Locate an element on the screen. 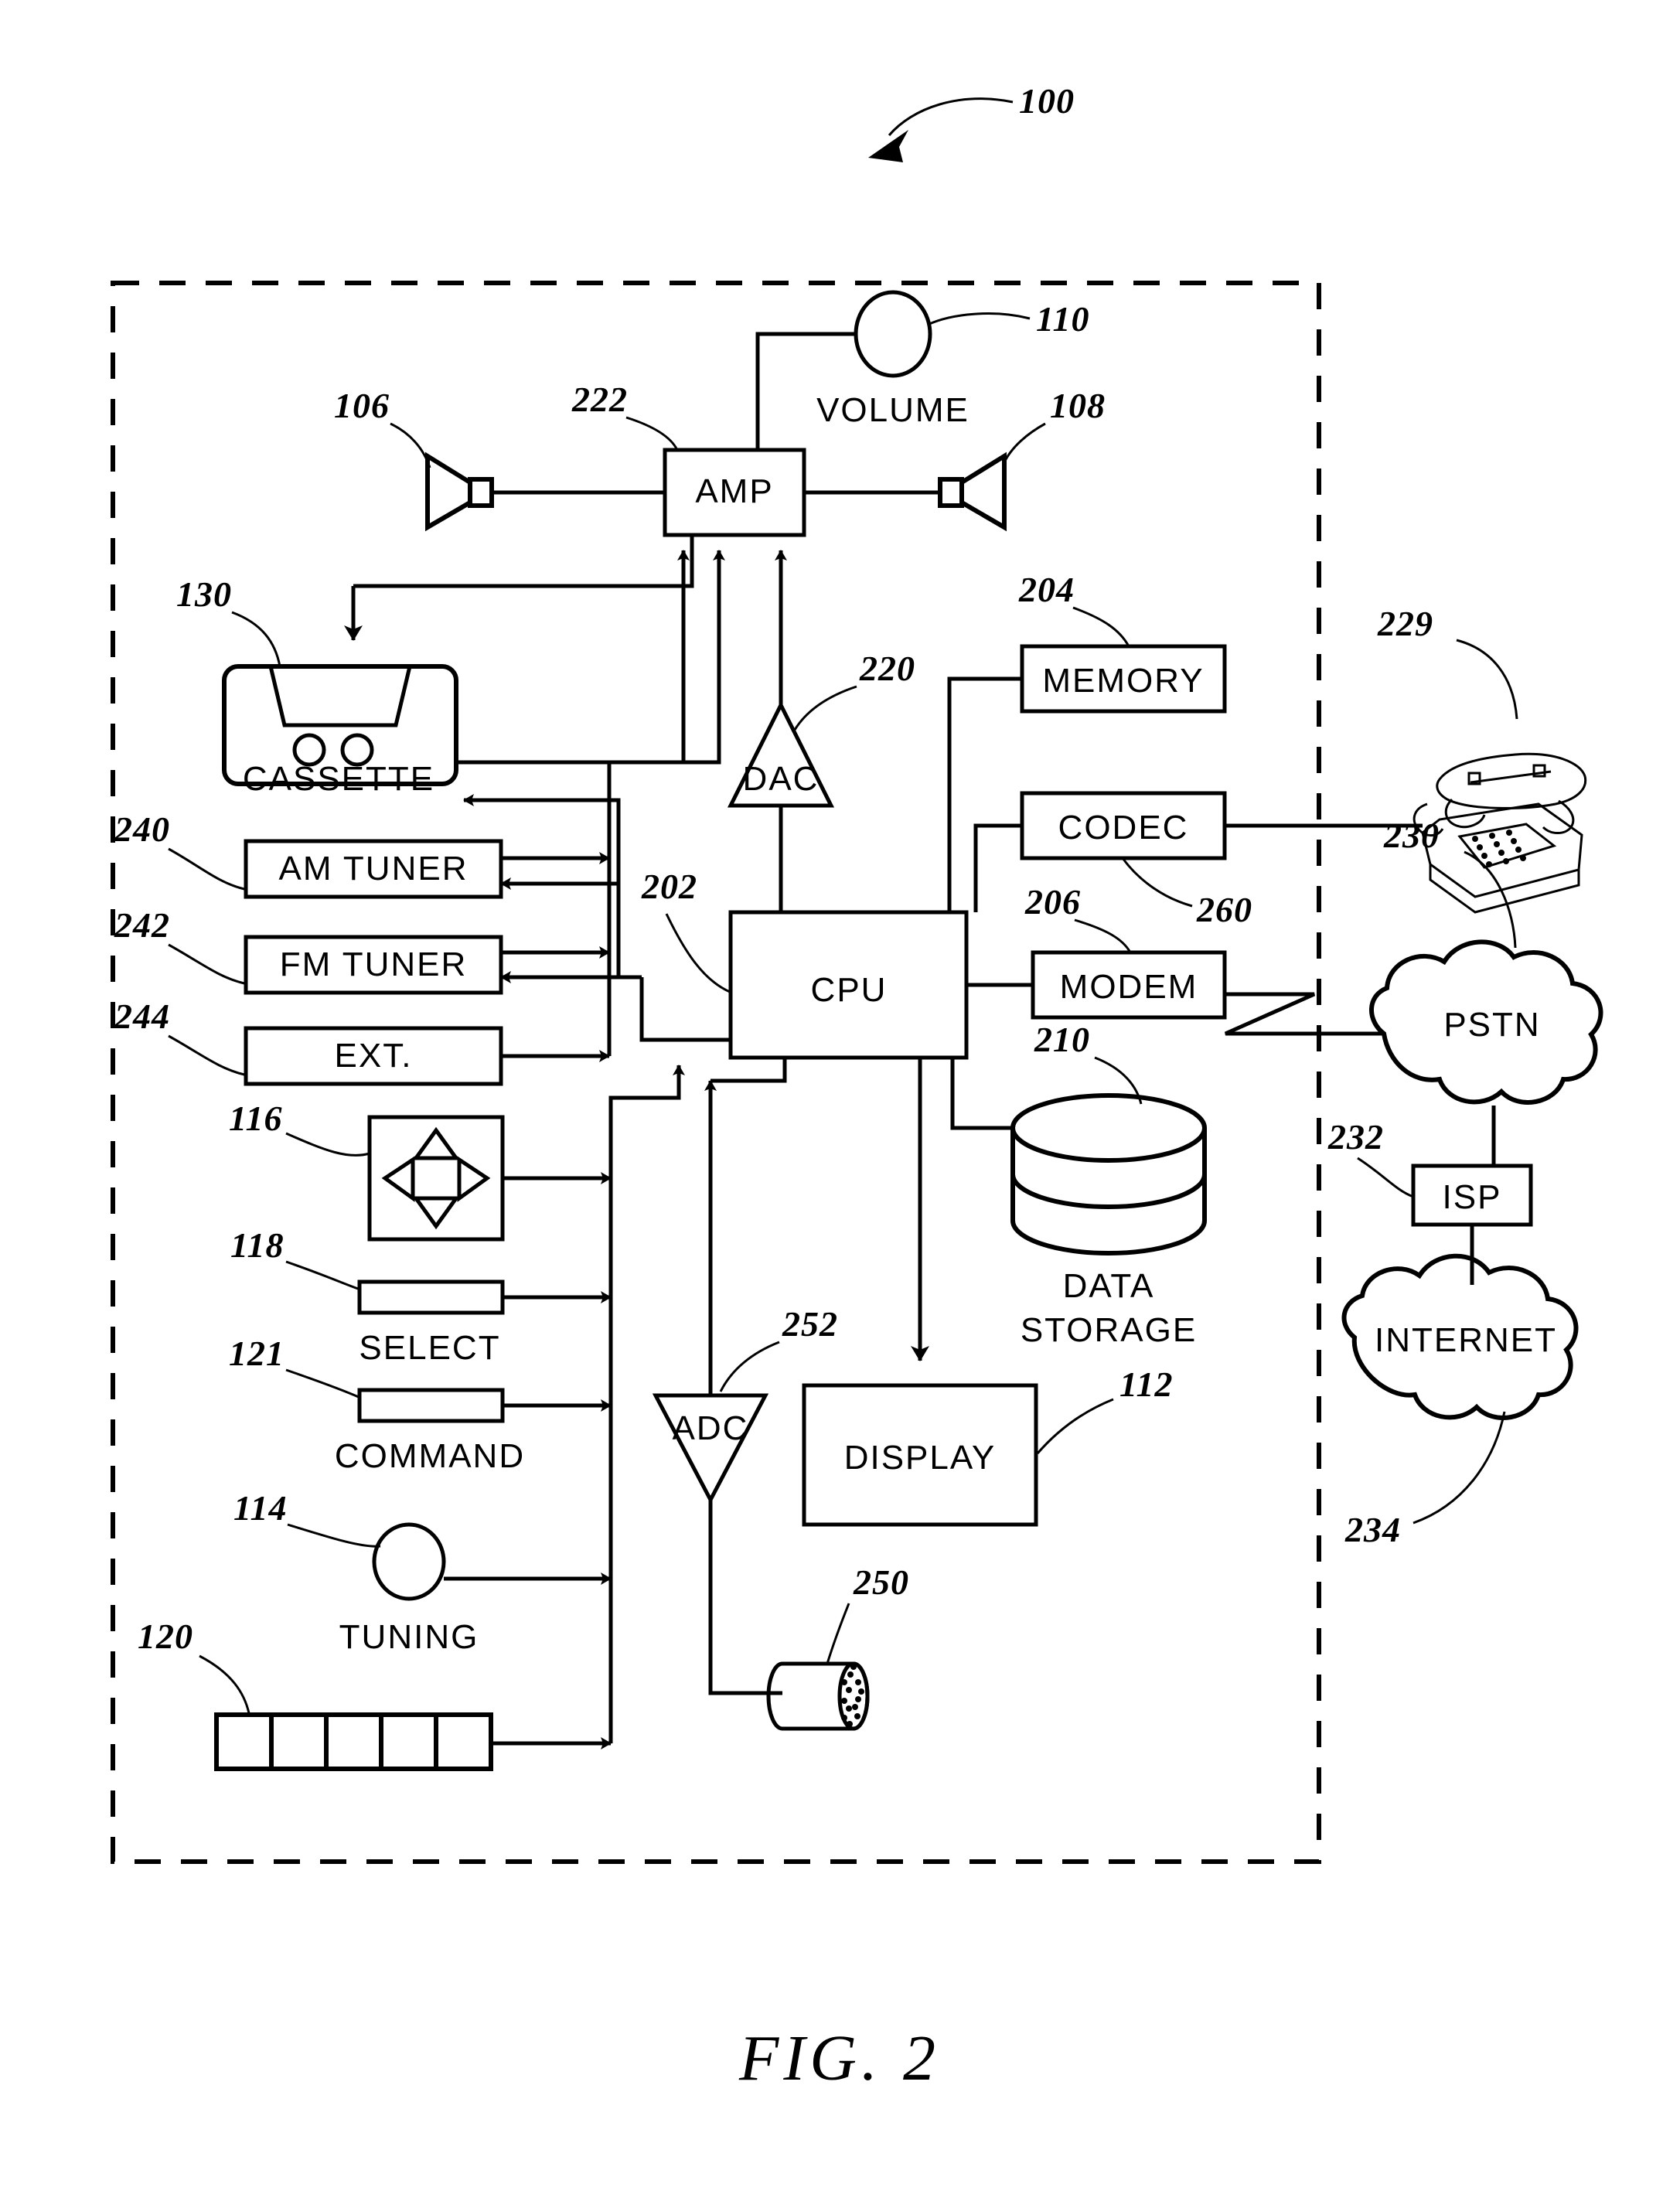 This screenshot has width=1680, height=2201. amp-block: AMP is located at coordinates (734, 492).